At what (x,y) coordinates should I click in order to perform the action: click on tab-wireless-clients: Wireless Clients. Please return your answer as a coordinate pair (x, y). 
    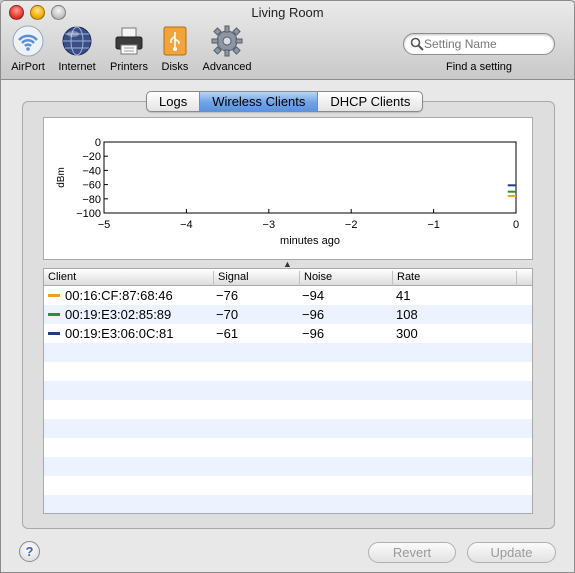
    Looking at the image, I should click on (259, 101).